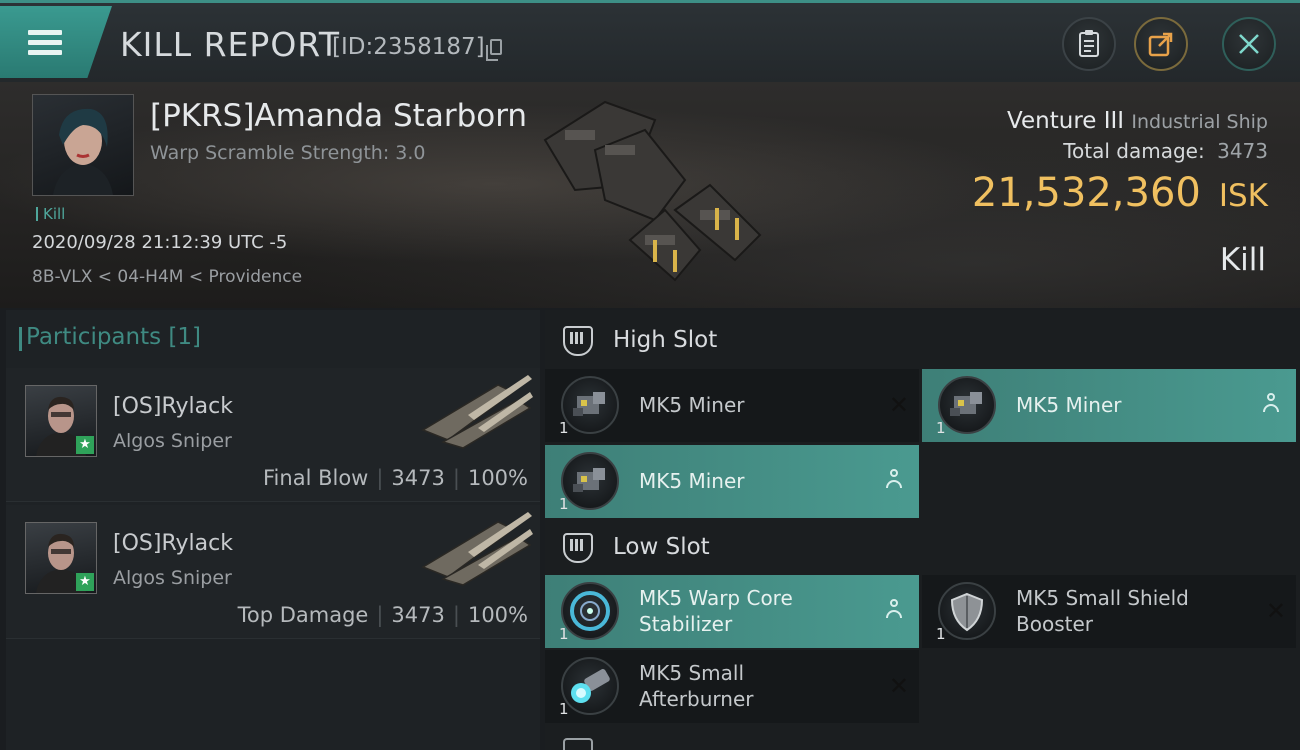 This screenshot has width=1300, height=750. Describe the element at coordinates (338, 116) in the screenshot. I see `victim-name: [PKRS]Amanda Starborn` at that location.